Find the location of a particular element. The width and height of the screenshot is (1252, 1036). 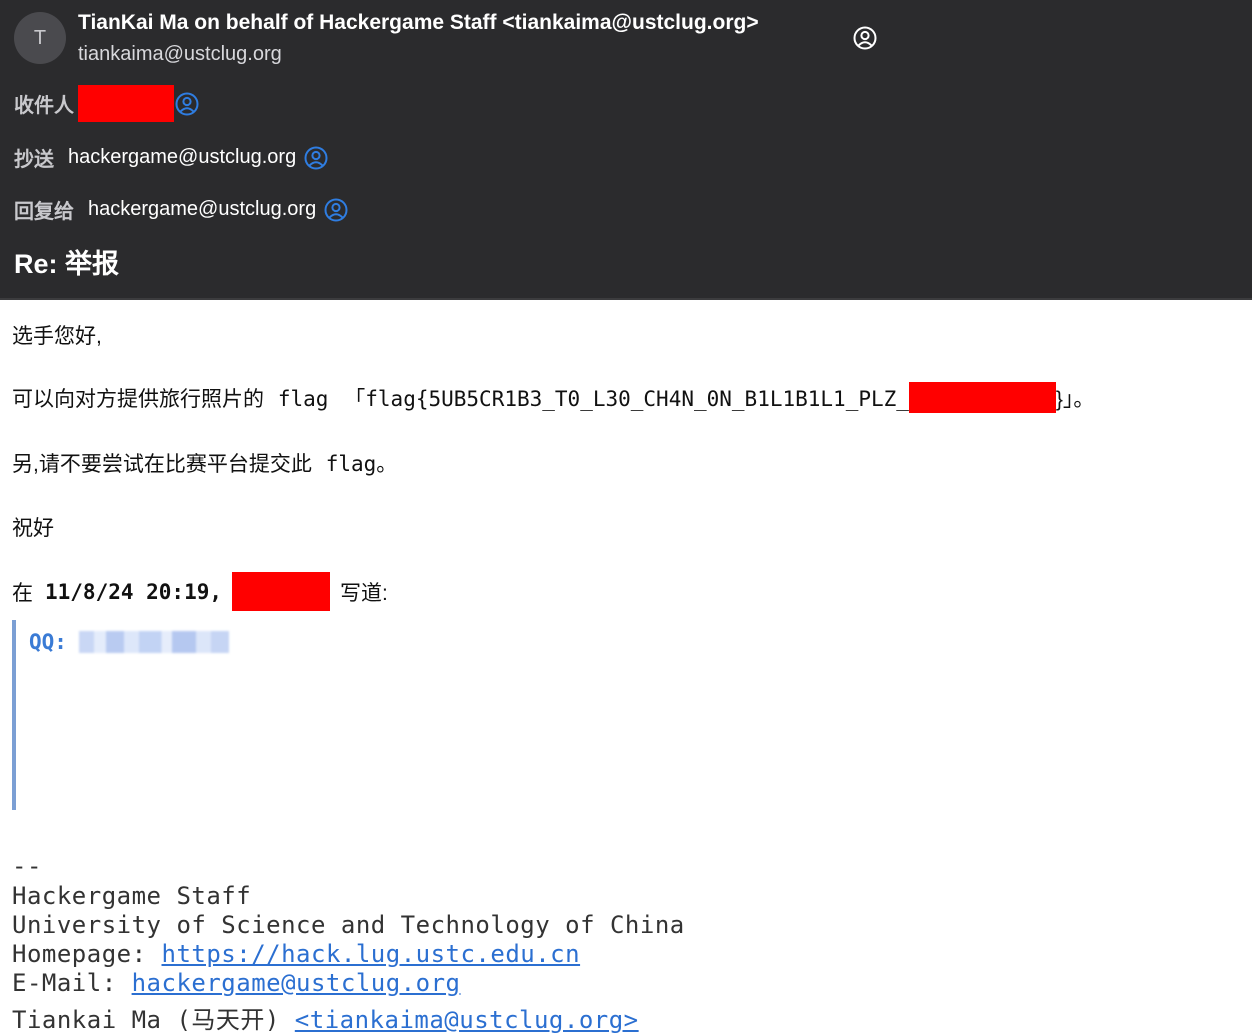

to-row: 收件人 is located at coordinates (107, 103).